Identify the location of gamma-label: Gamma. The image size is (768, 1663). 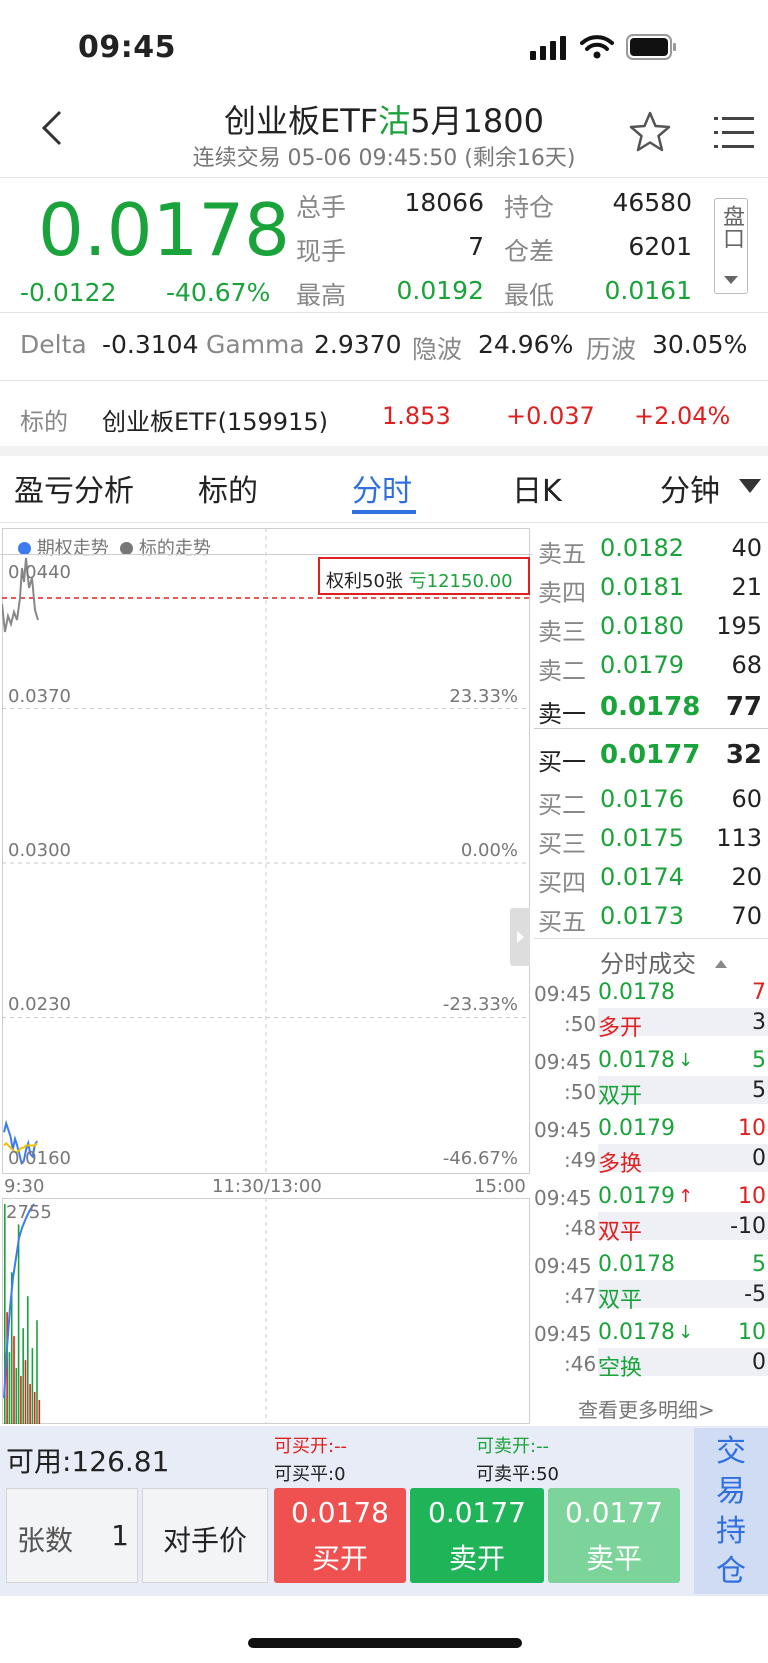
(255, 344).